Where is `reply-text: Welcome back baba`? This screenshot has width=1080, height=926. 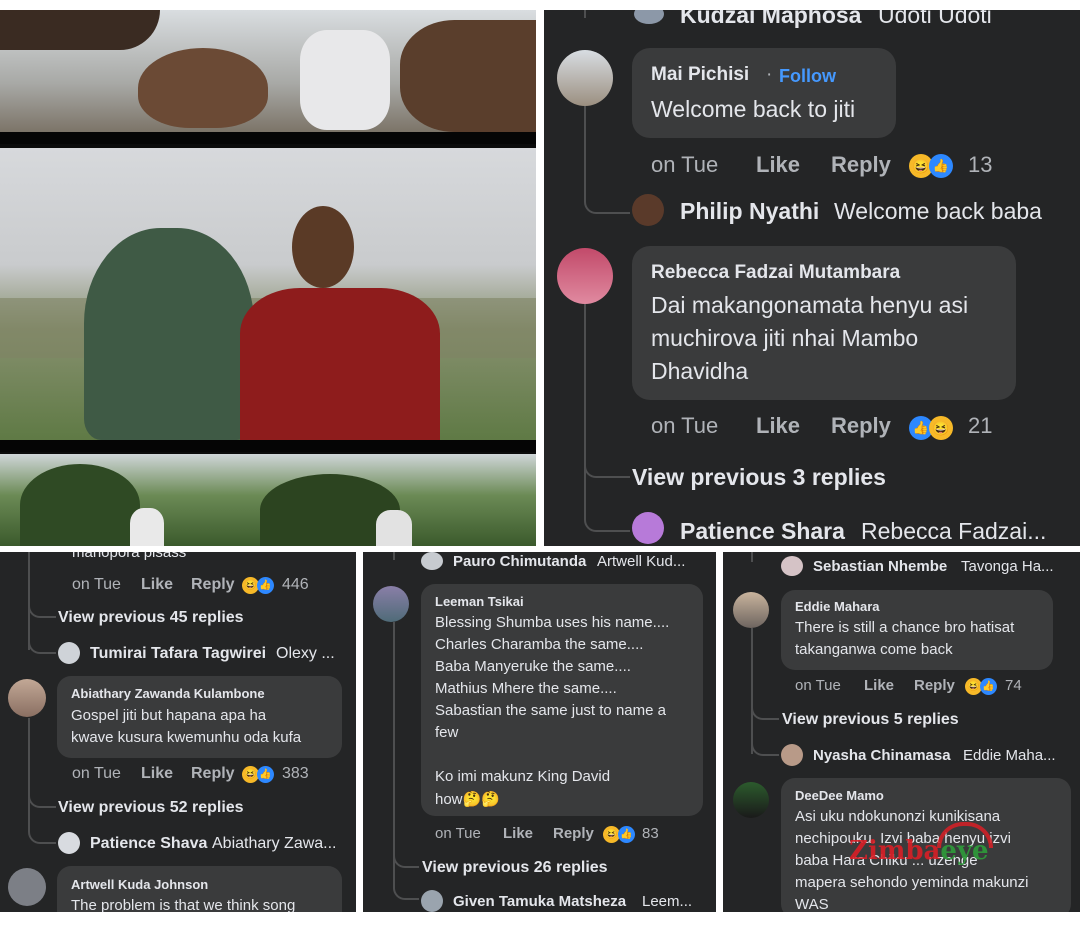 reply-text: Welcome back baba is located at coordinates (938, 211).